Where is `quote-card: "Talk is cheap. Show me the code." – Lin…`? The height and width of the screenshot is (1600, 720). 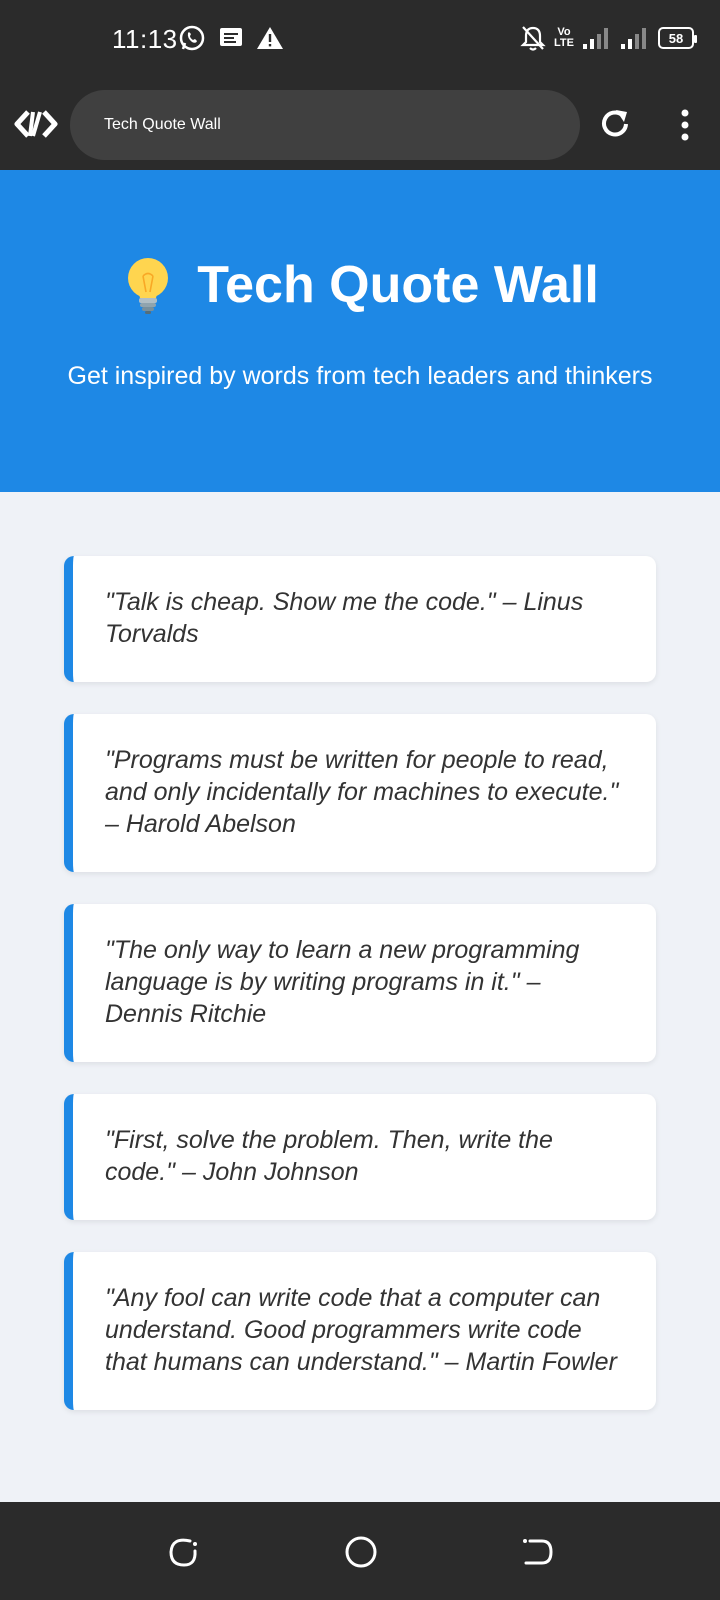 quote-card: "Talk is cheap. Show me the code." – Lin… is located at coordinates (360, 619).